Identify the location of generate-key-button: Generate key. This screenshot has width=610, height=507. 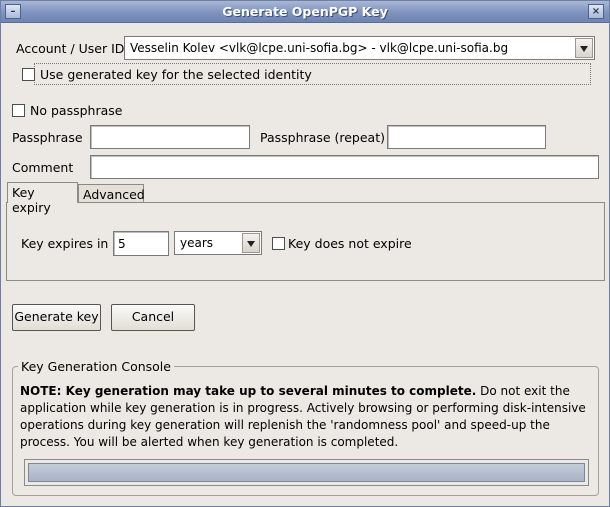
(56, 317).